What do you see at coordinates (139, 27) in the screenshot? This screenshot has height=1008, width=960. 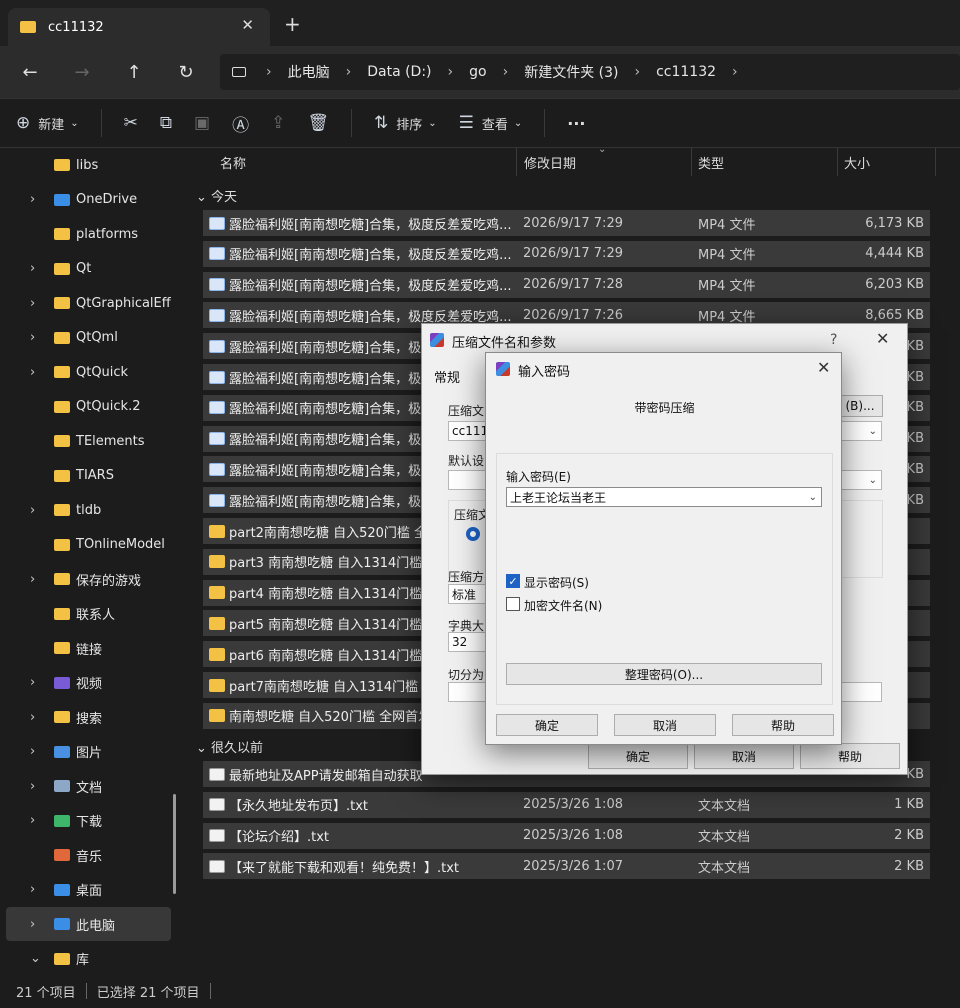 I see `tab-cc11132: cc11132 ✕` at bounding box center [139, 27].